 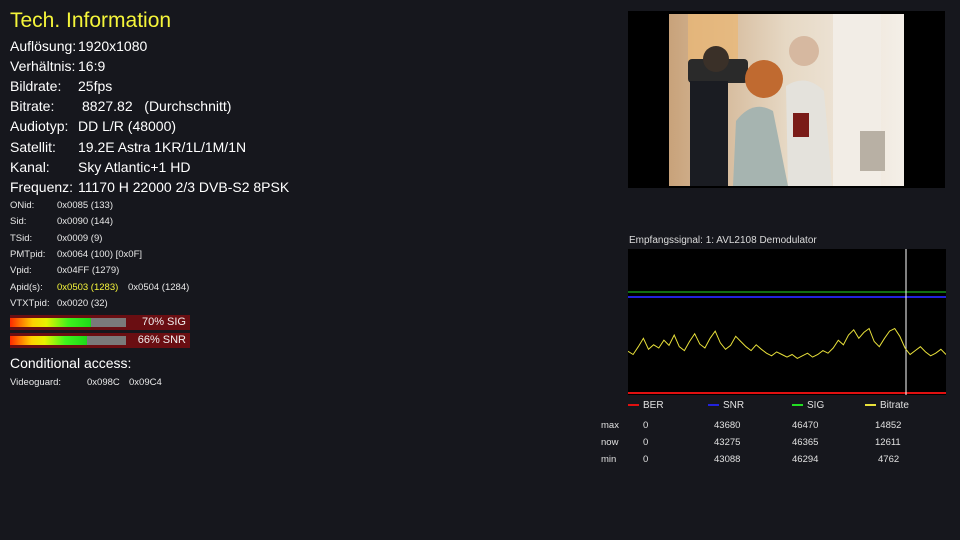 I want to click on legend-item-snr: SNR, so click(x=726, y=405).